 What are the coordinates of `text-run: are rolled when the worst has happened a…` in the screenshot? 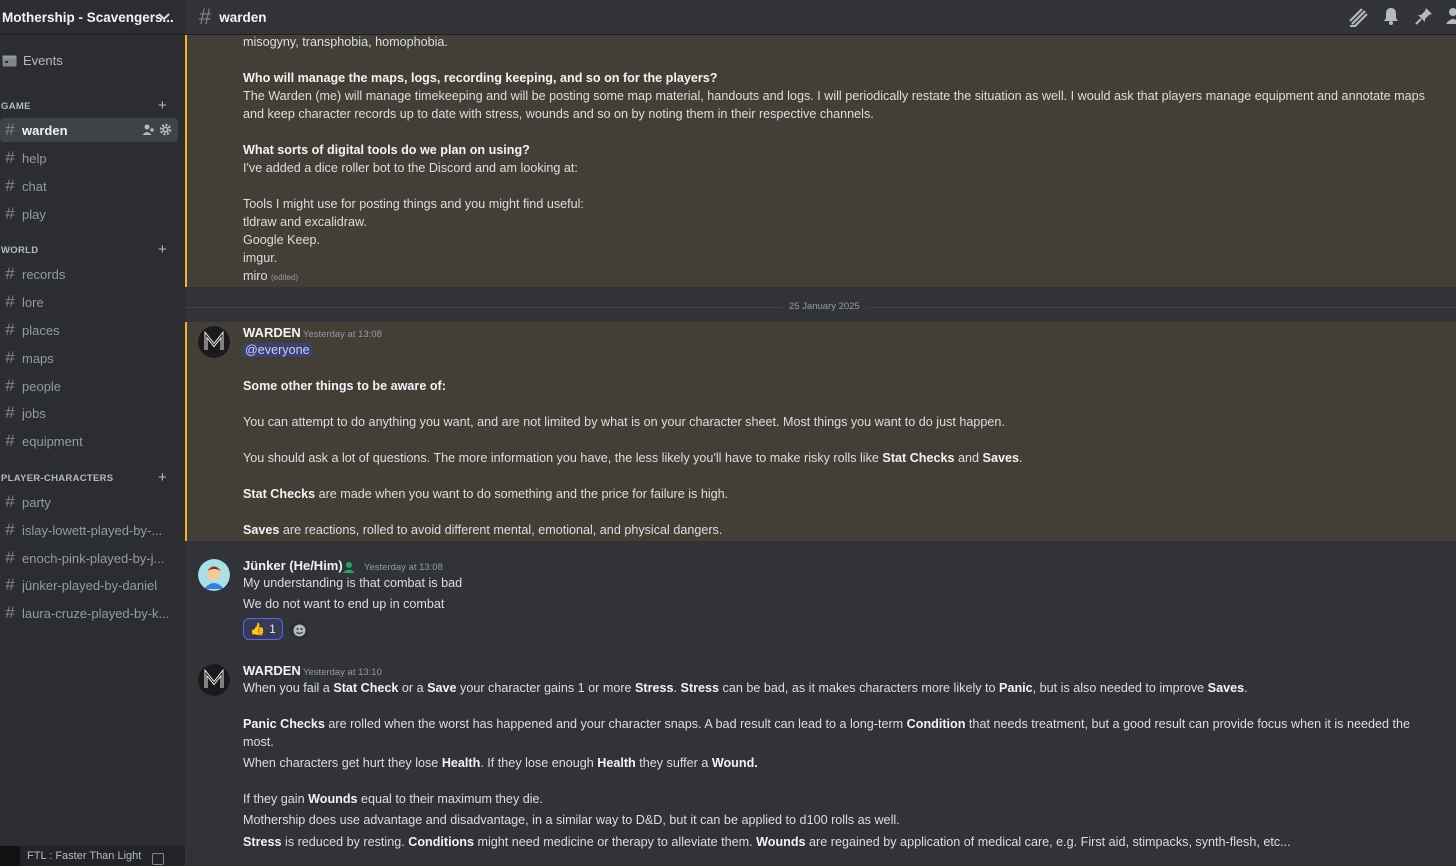 It's located at (615, 724).